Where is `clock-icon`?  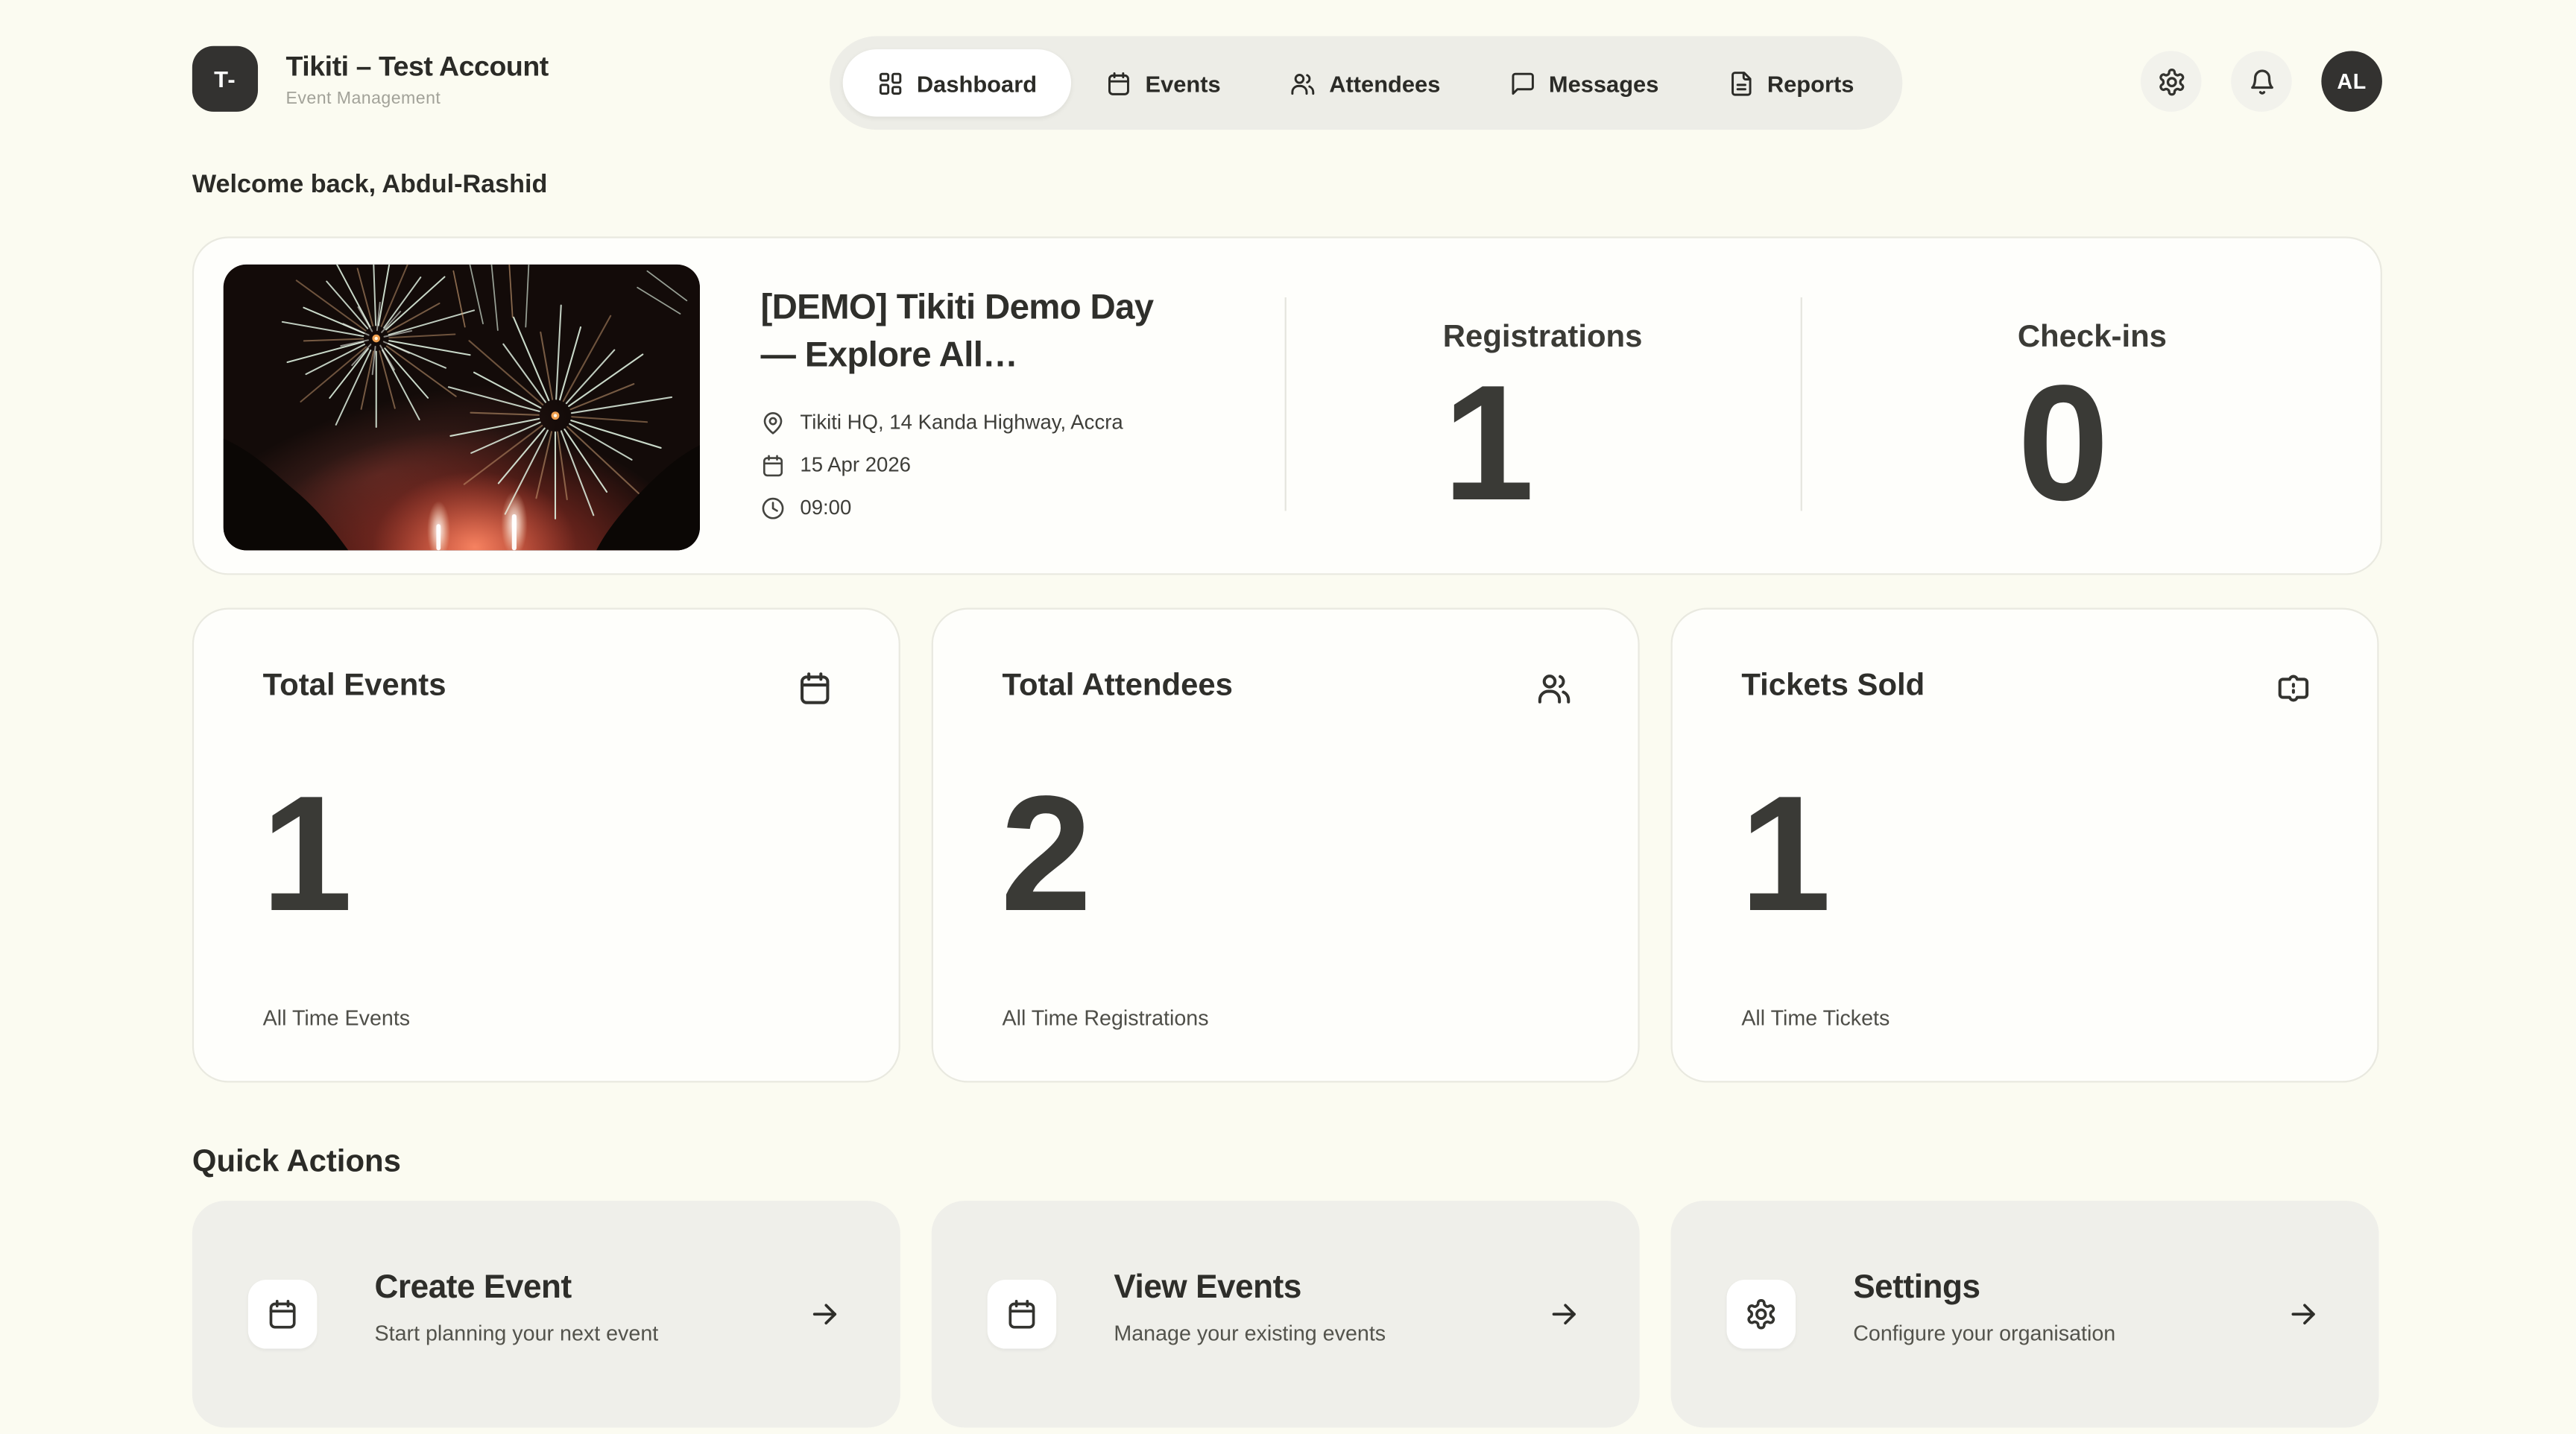
clock-icon is located at coordinates (773, 508).